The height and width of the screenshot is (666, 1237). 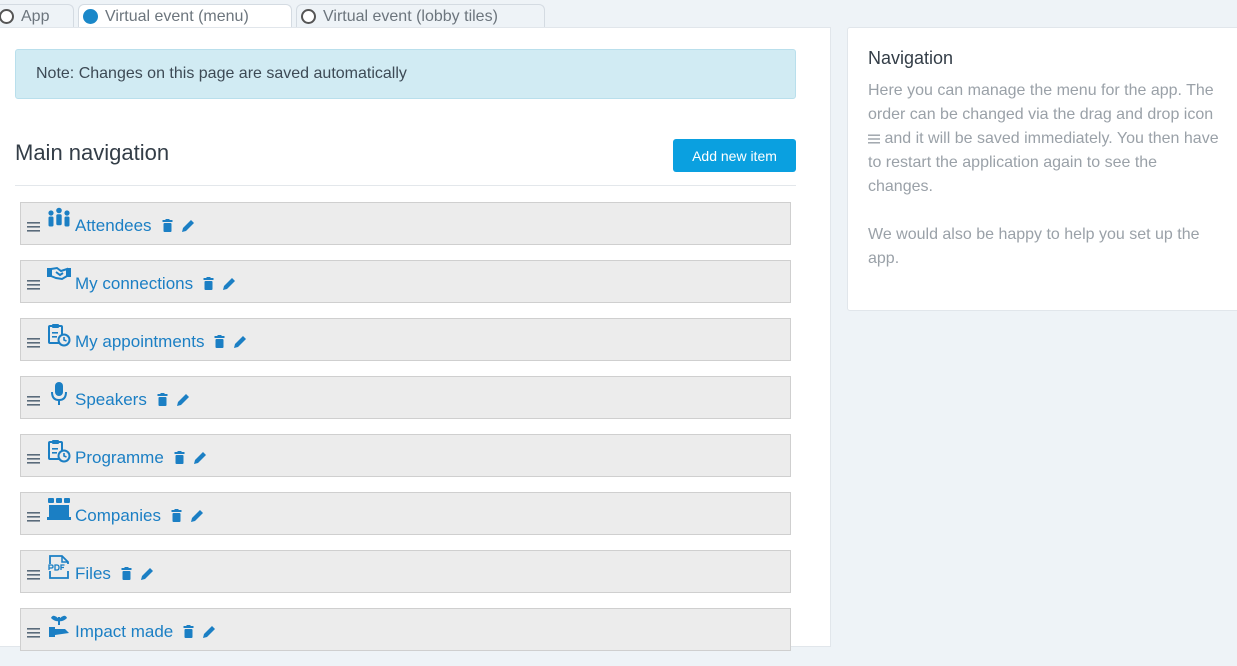 What do you see at coordinates (405, 513) in the screenshot?
I see `nav-item-companies: Companies` at bounding box center [405, 513].